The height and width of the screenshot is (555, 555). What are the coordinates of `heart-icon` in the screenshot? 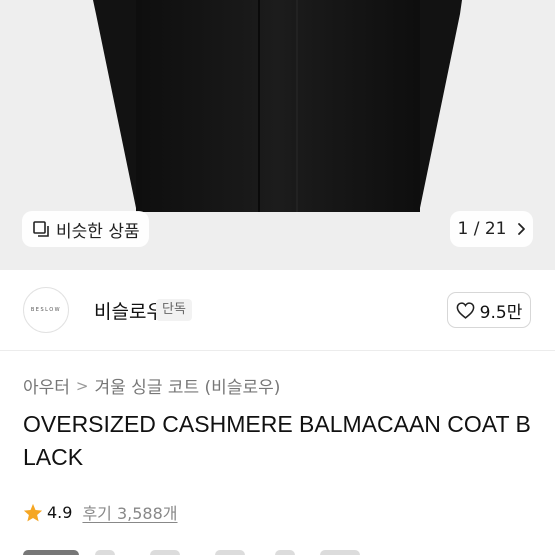 It's located at (465, 310).